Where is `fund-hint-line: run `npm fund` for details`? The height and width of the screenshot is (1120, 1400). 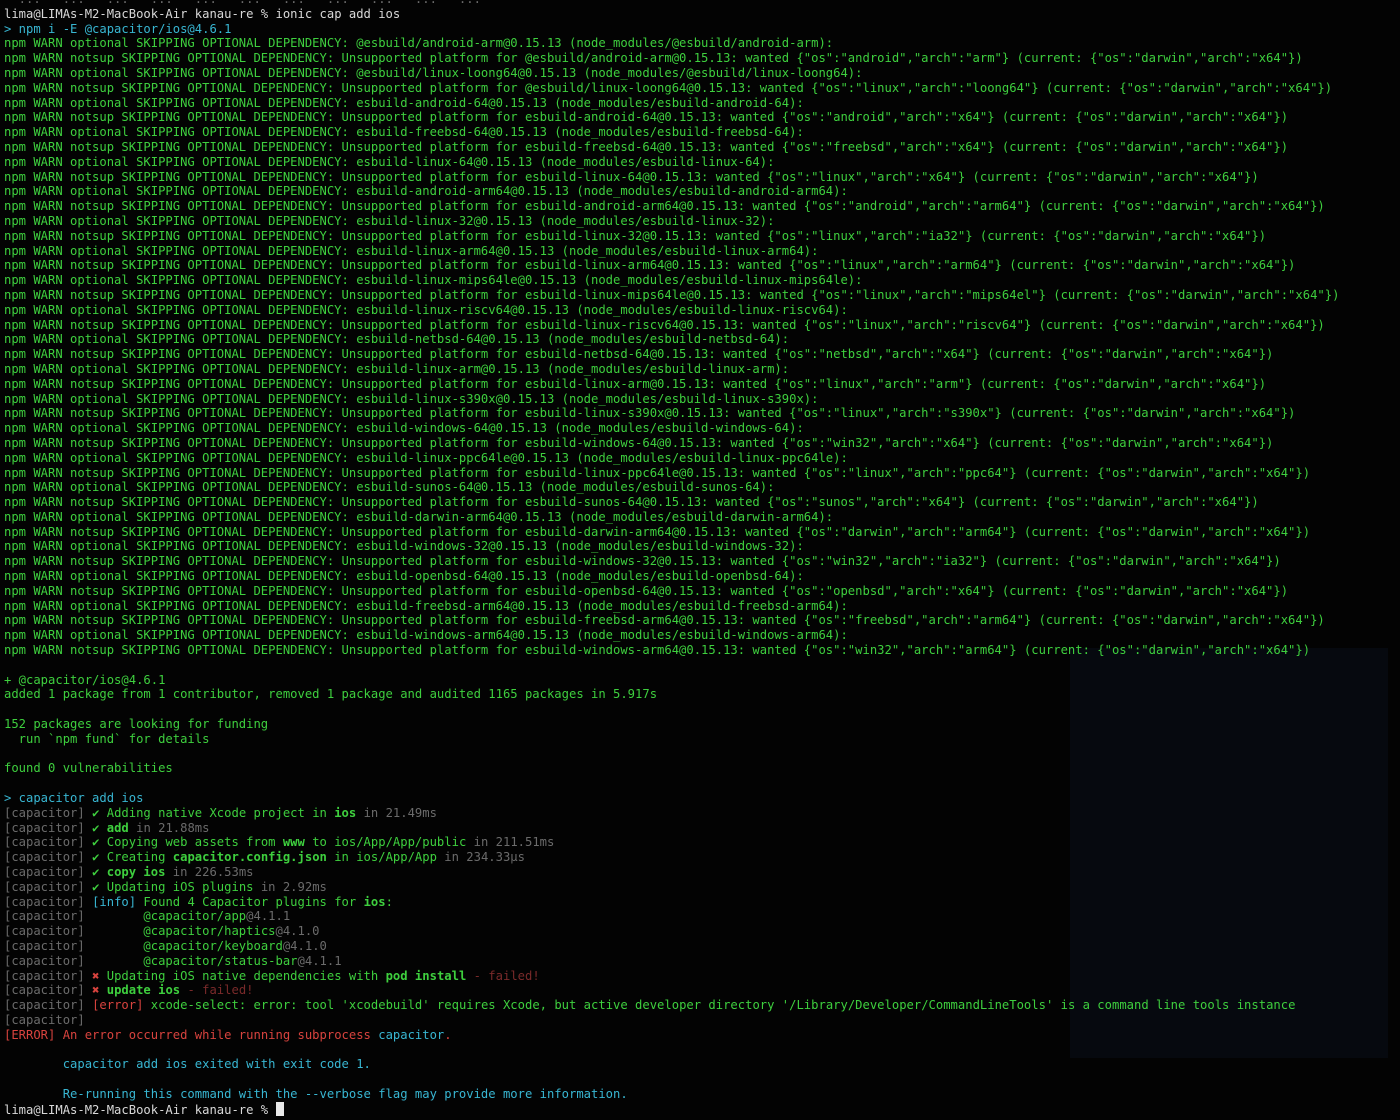 fund-hint-line: run `npm fund` for details is located at coordinates (107, 738).